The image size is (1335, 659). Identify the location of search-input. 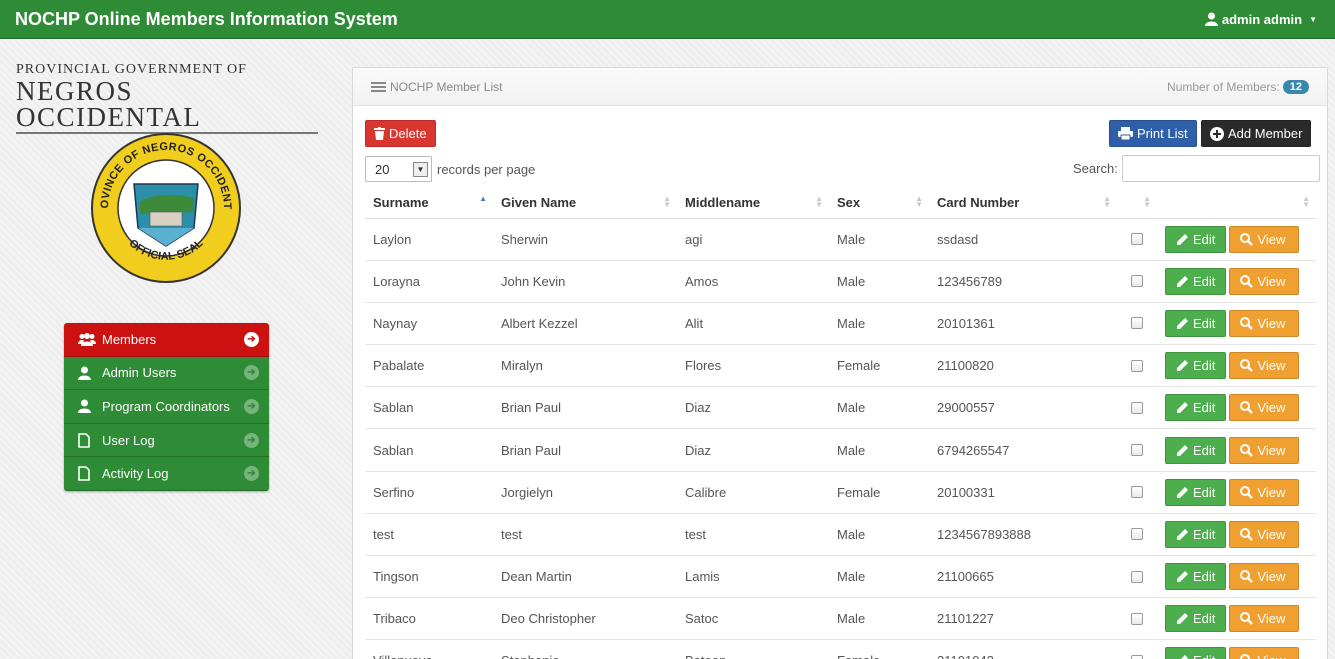
(1220, 168).